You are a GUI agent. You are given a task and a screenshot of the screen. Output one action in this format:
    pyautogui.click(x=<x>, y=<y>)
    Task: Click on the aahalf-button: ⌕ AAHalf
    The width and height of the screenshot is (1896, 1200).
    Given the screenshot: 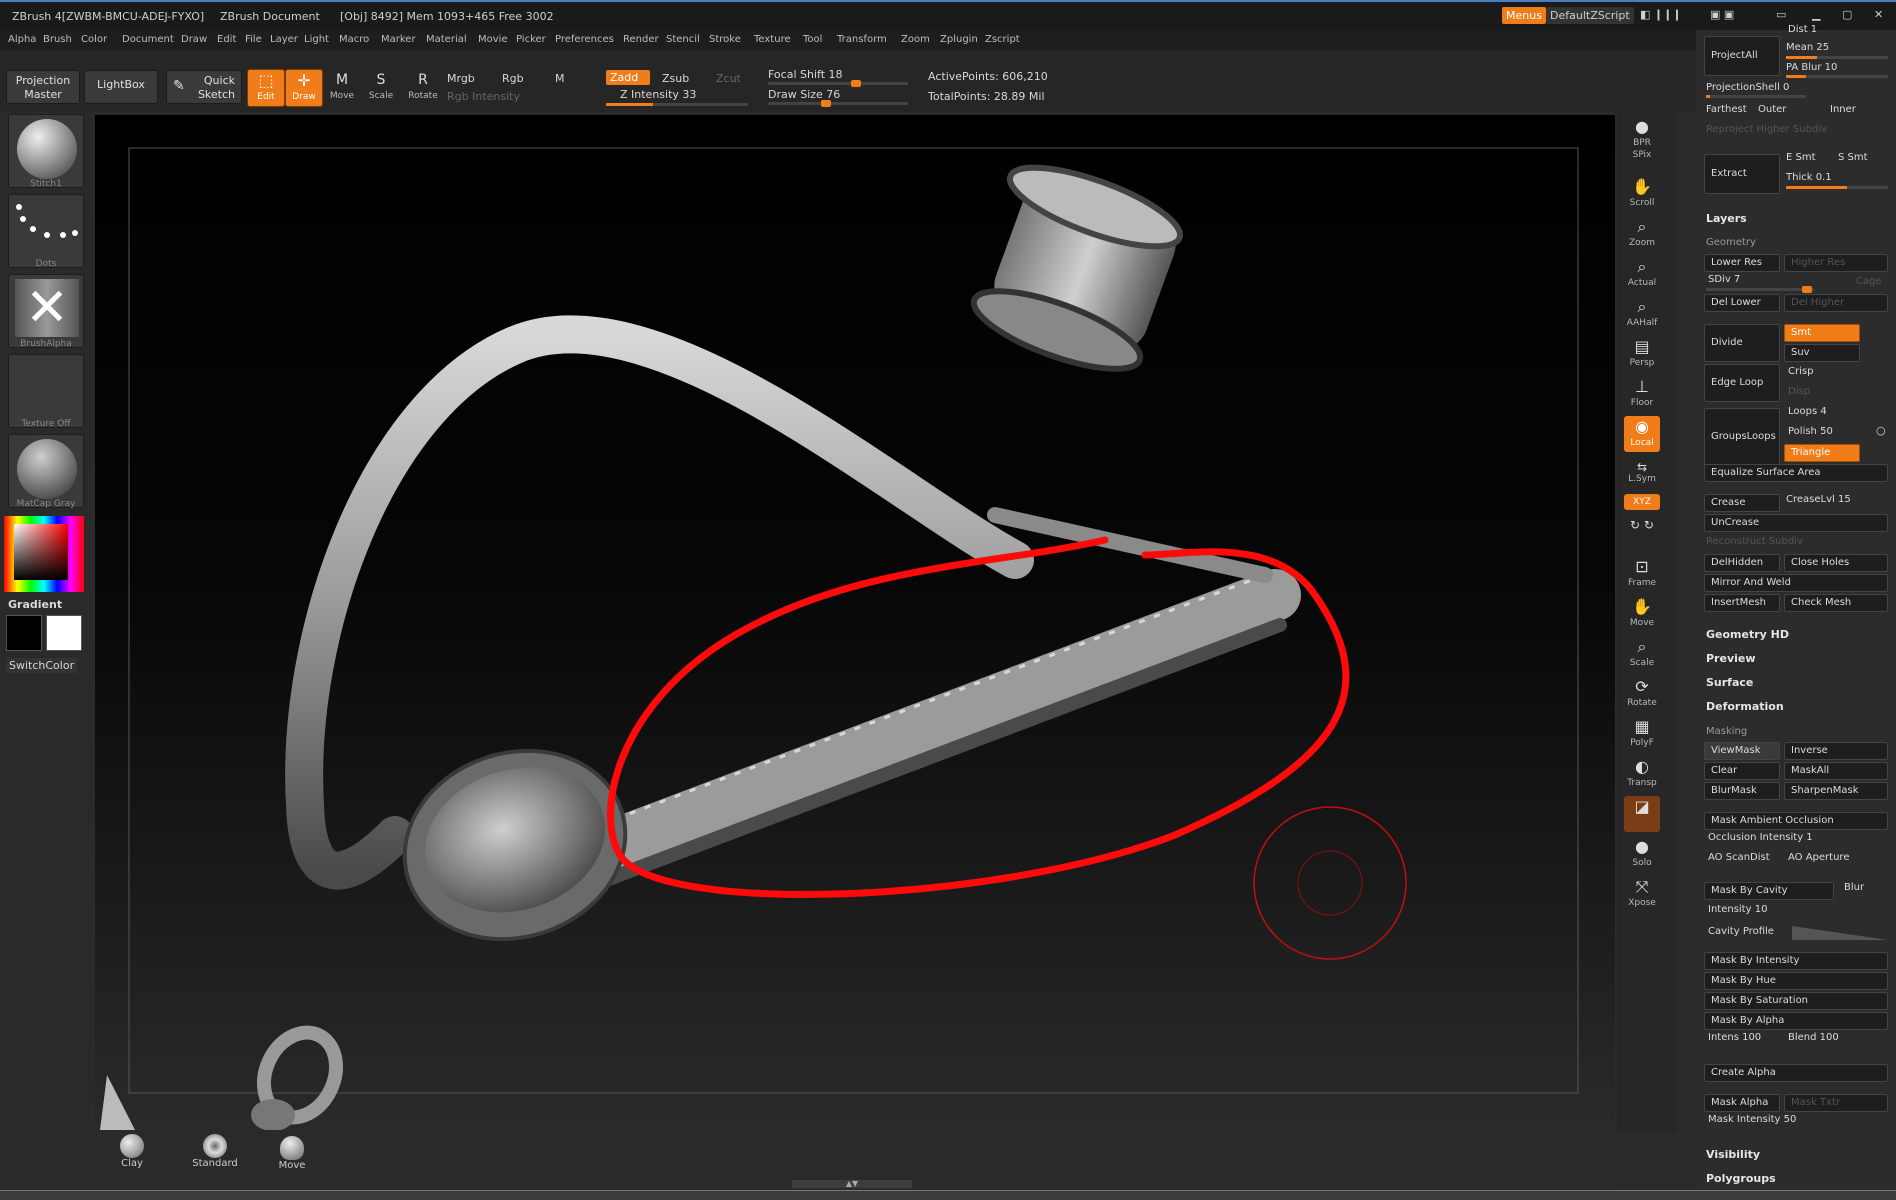 What is the action you would take?
    pyautogui.click(x=1642, y=314)
    